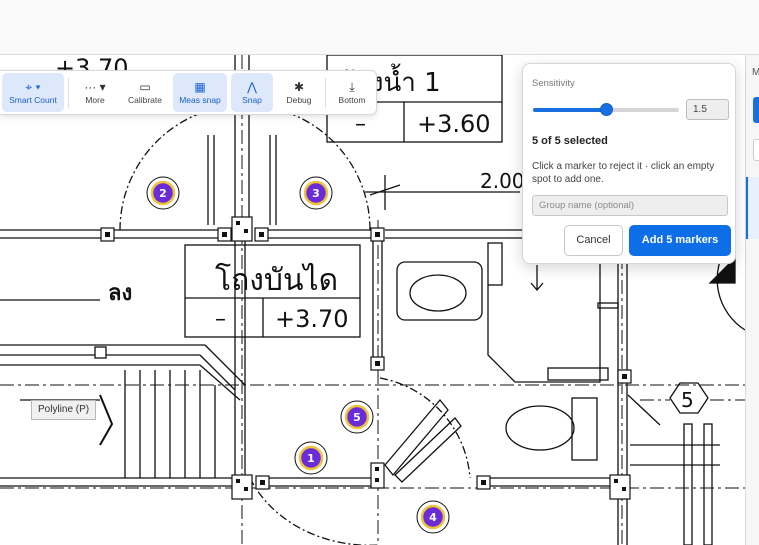  Describe the element at coordinates (752, 208) in the screenshot. I see `right-panel-tab` at that location.